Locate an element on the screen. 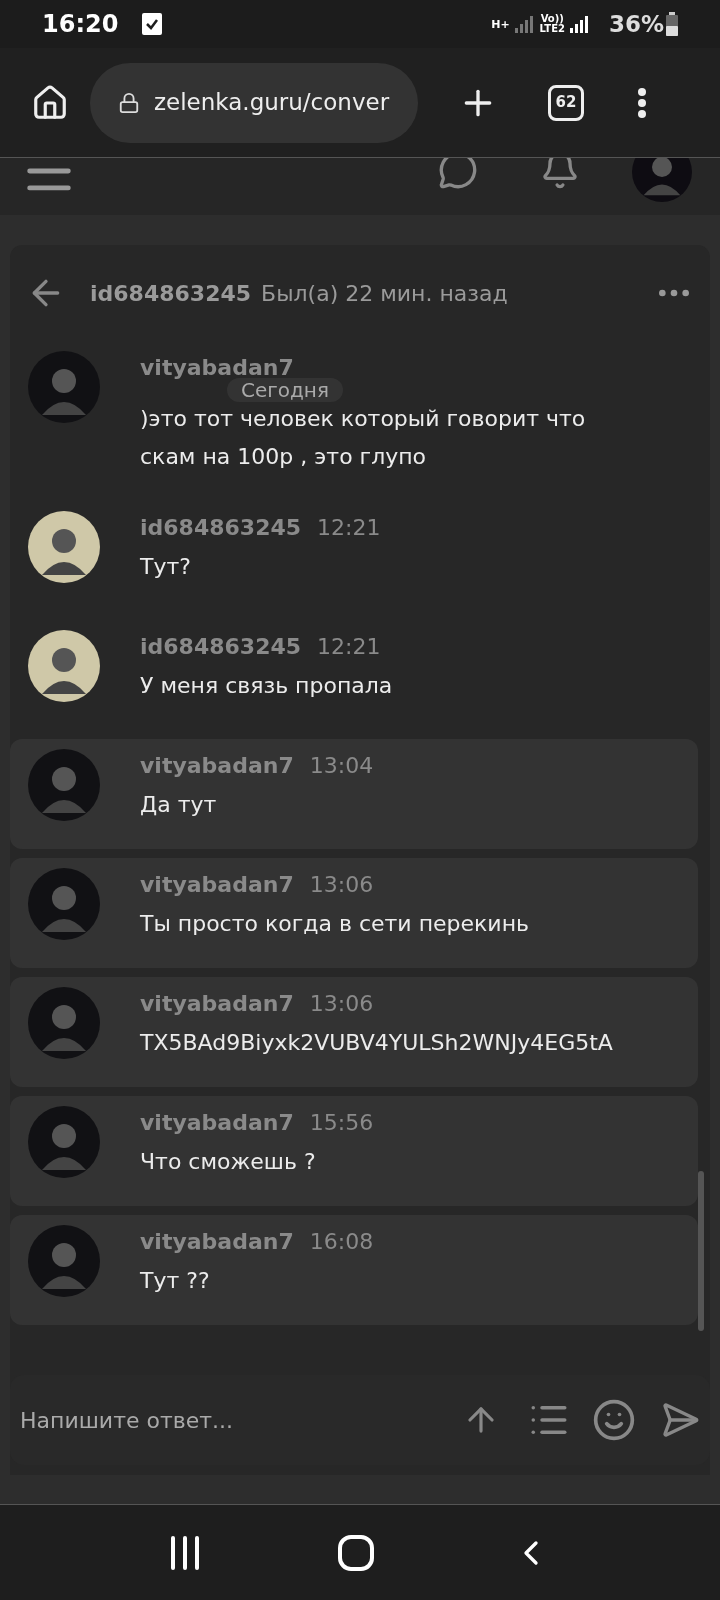  message-time: 13:04 is located at coordinates (341, 766).